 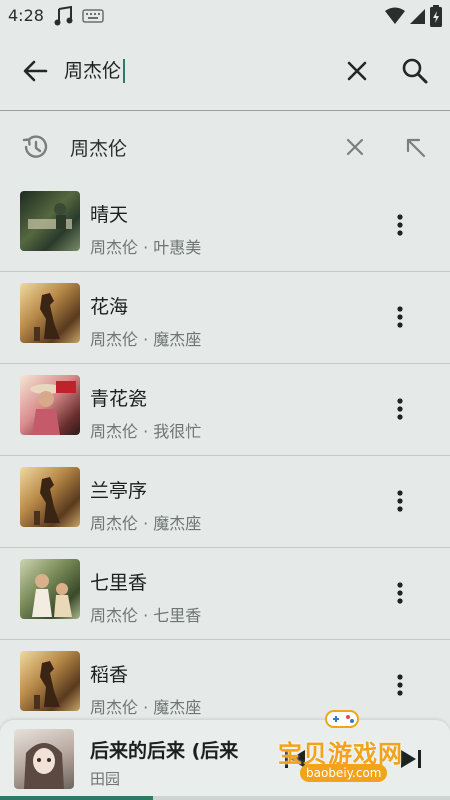 What do you see at coordinates (395, 15) in the screenshot?
I see `wifi-icon` at bounding box center [395, 15].